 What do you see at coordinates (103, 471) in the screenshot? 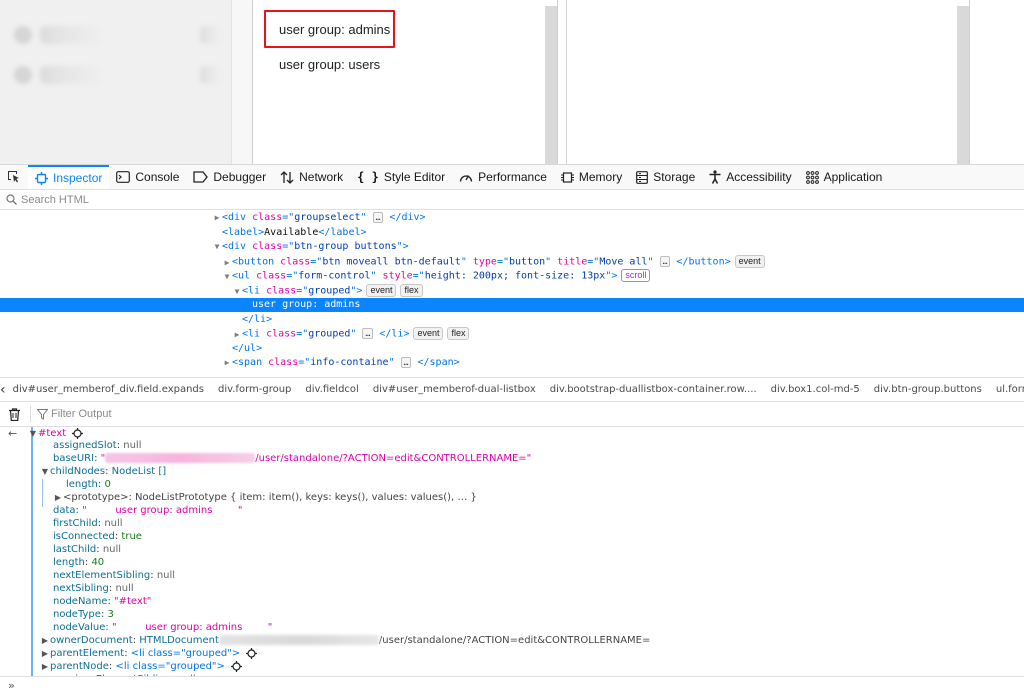
I see `prop-childNodes: ▼ childNodes: NodeList []` at bounding box center [103, 471].